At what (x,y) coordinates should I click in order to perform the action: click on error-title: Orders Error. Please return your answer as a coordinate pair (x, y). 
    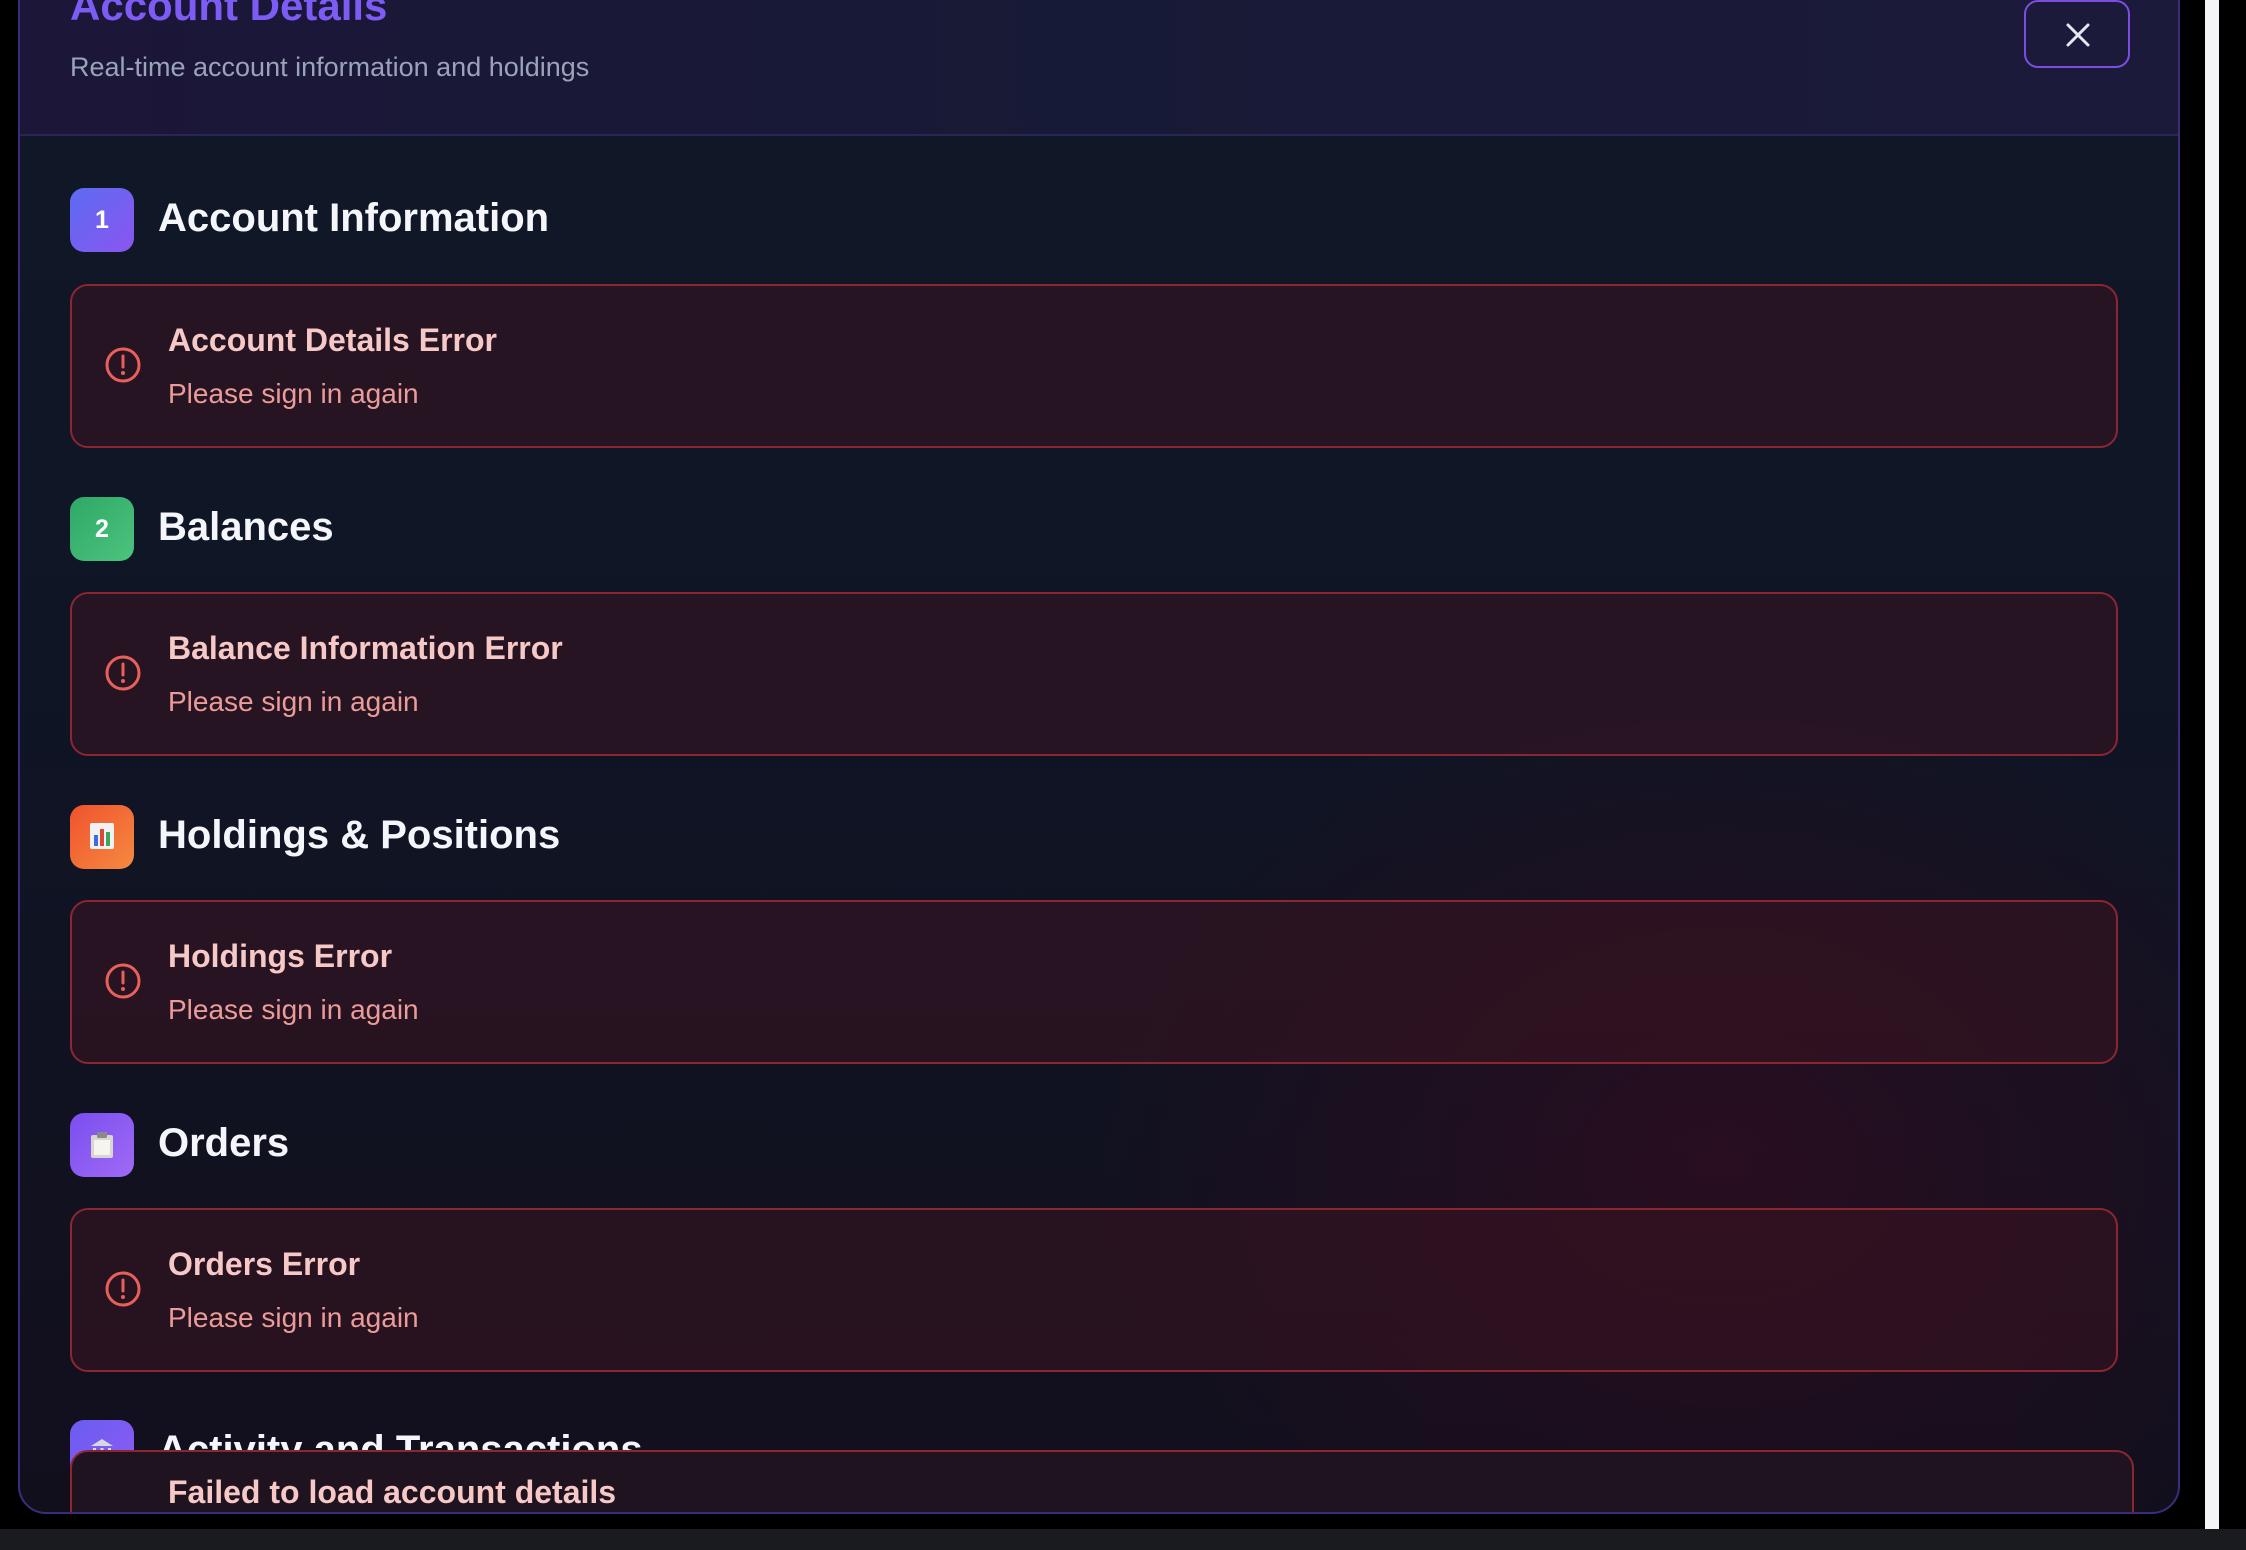
    Looking at the image, I should click on (264, 1264).